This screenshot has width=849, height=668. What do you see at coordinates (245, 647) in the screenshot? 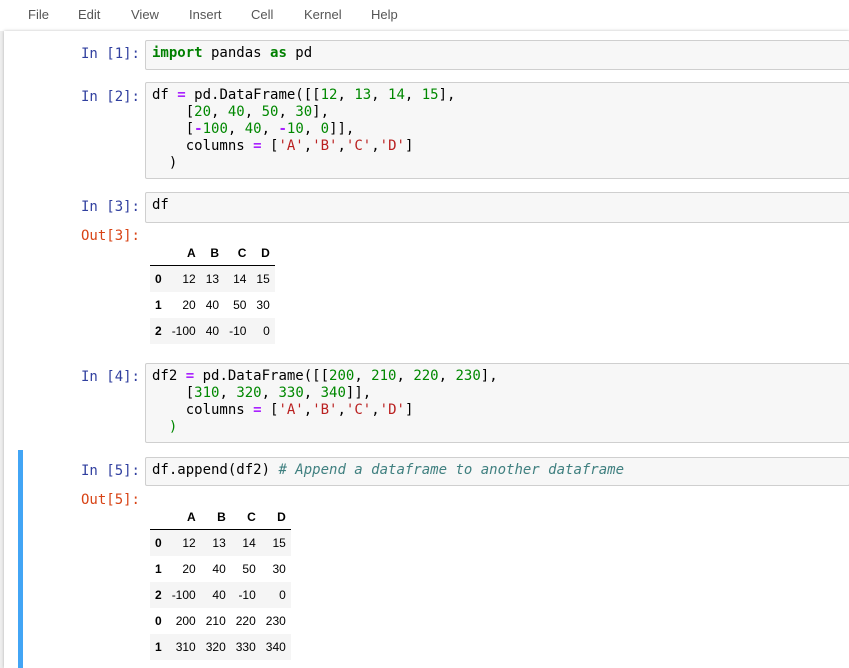
I see `table-cell: 330` at bounding box center [245, 647].